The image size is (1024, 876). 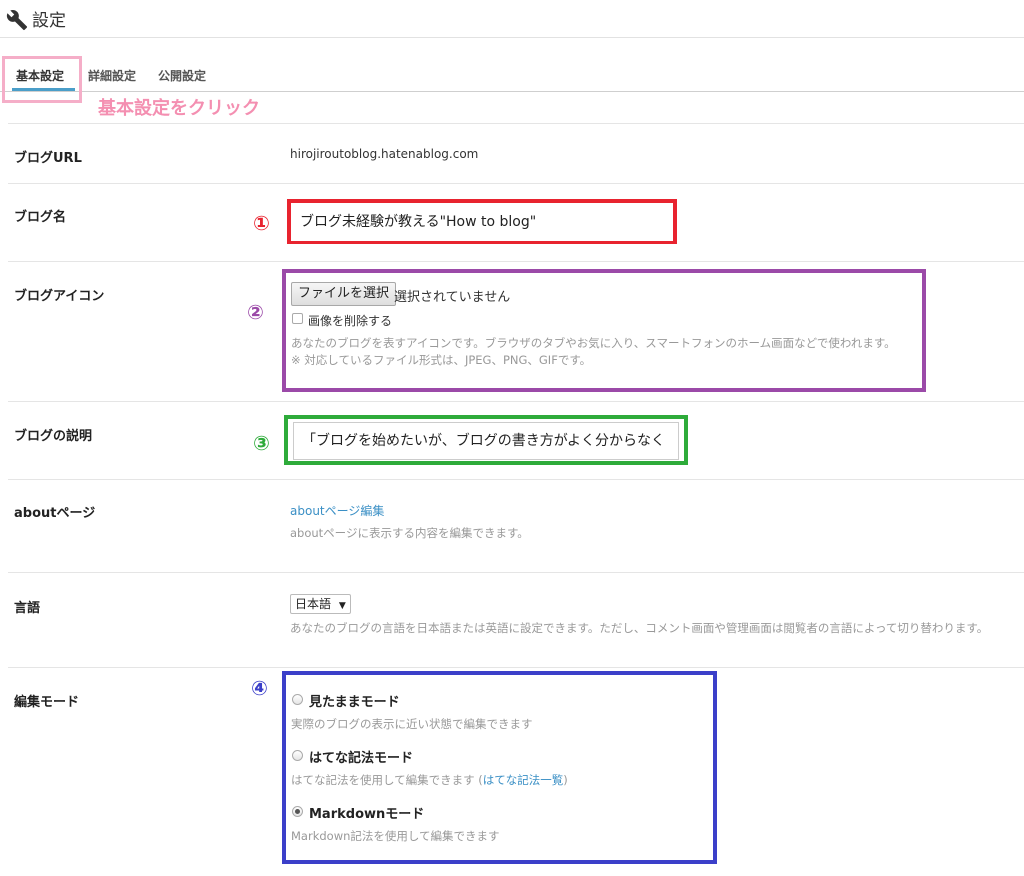 I want to click on about-page-help: aboutページに表示する内容を編集できます。, so click(x=409, y=533).